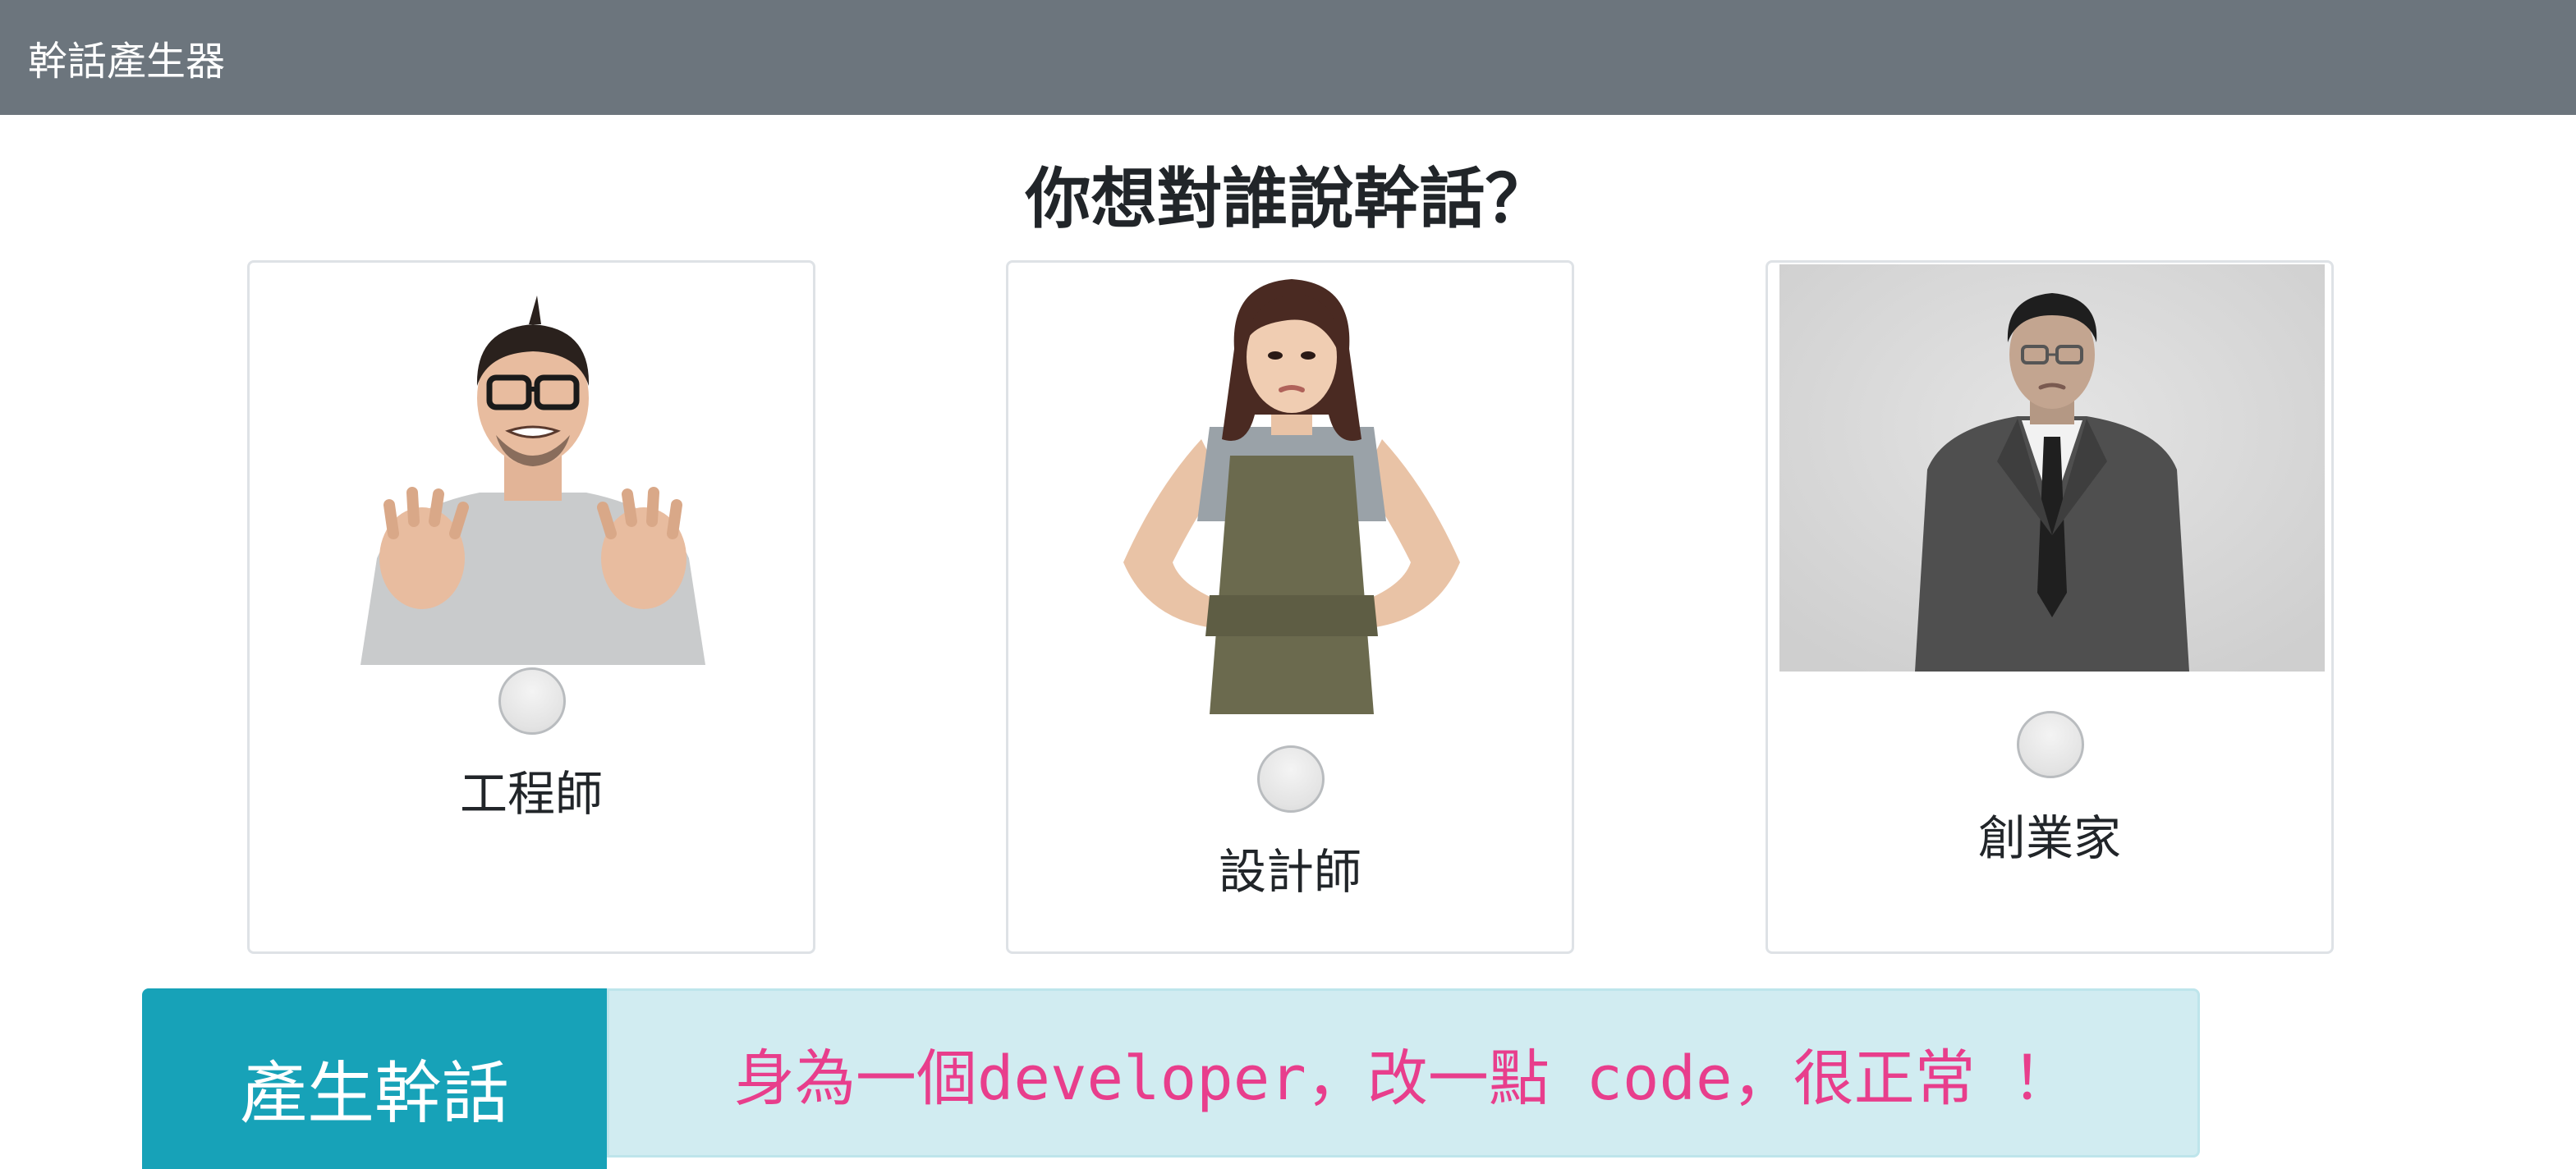 The height and width of the screenshot is (1169, 2576). What do you see at coordinates (2052, 468) in the screenshot?
I see `entrepreneur-photo` at bounding box center [2052, 468].